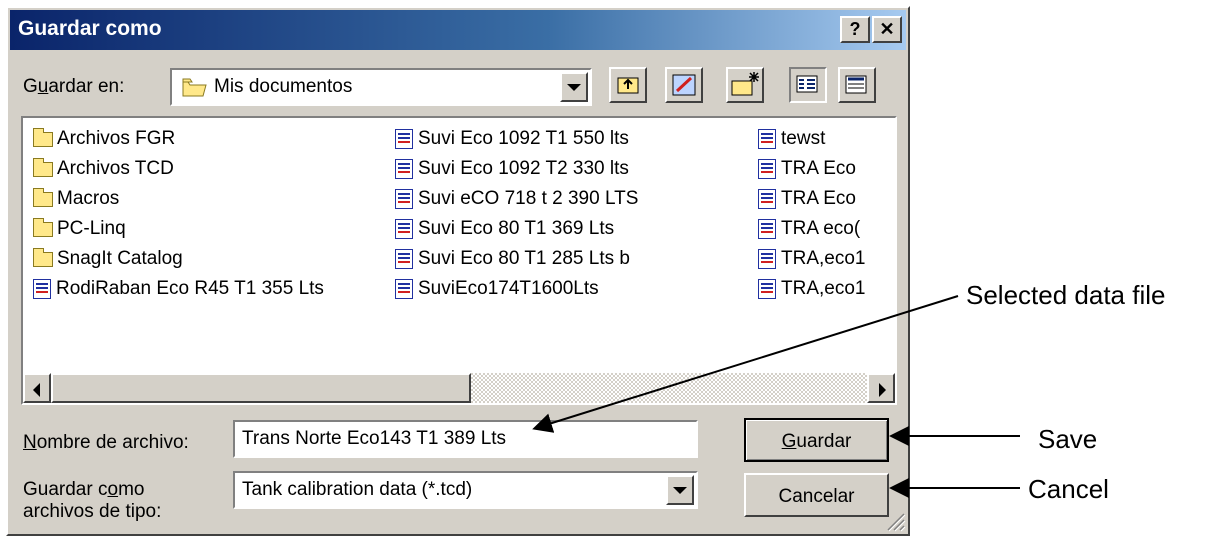 The width and height of the screenshot is (1218, 542). I want to click on cancel-annotation: Cancel, so click(1068, 489).